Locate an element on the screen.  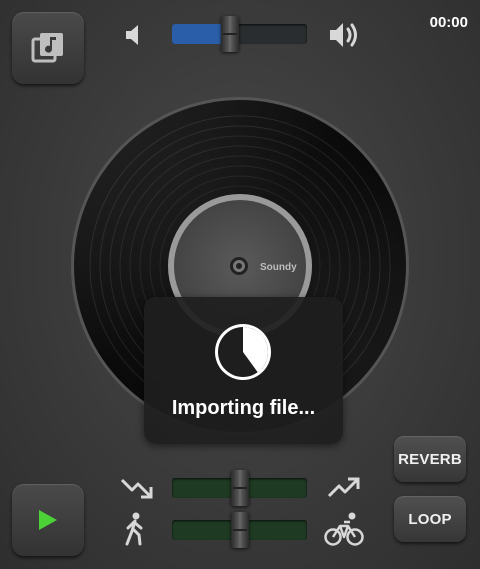
progress-pie-icon is located at coordinates (243, 352).